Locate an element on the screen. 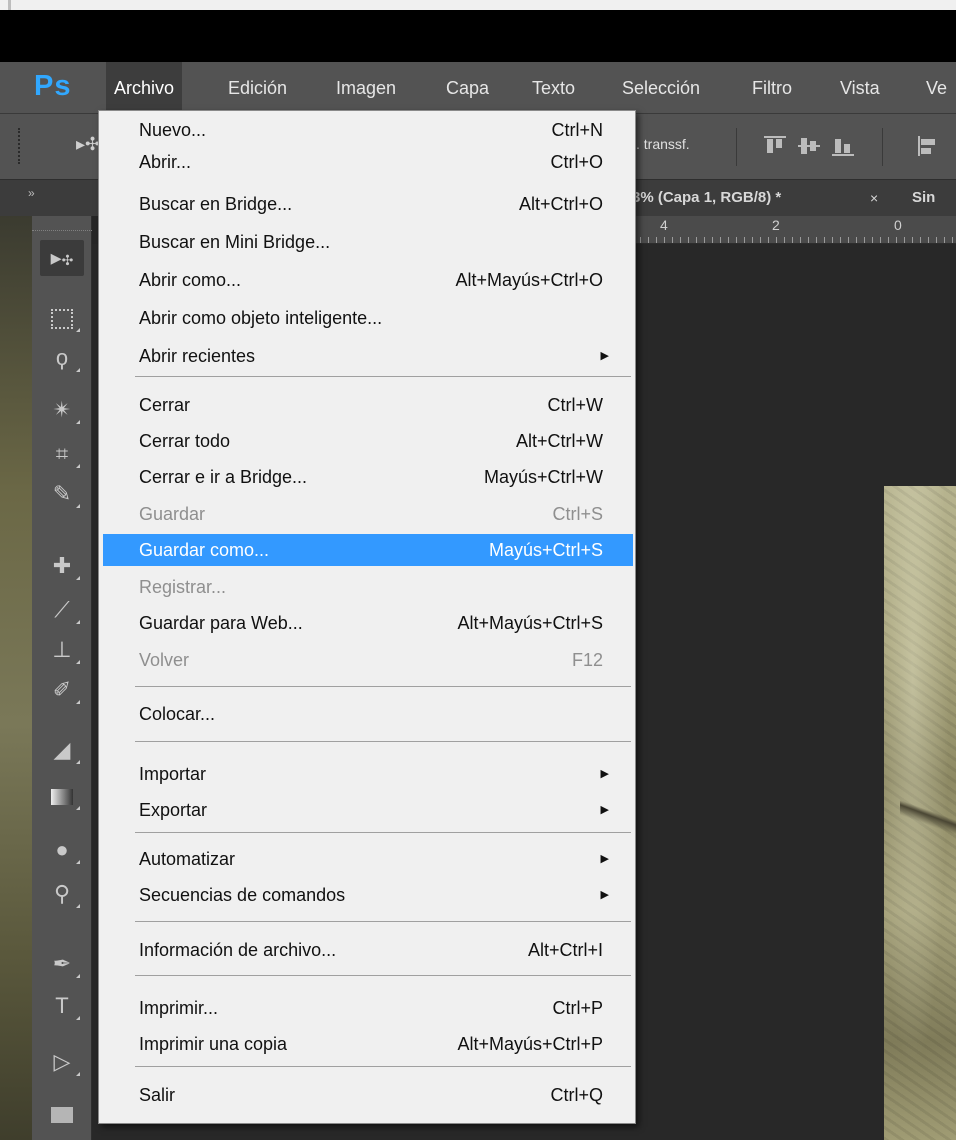 Image resolution: width=956 pixels, height=1140 pixels. menu-item-secuencias-de-comandos: Secuencias de comandos ▶ is located at coordinates (368, 895).